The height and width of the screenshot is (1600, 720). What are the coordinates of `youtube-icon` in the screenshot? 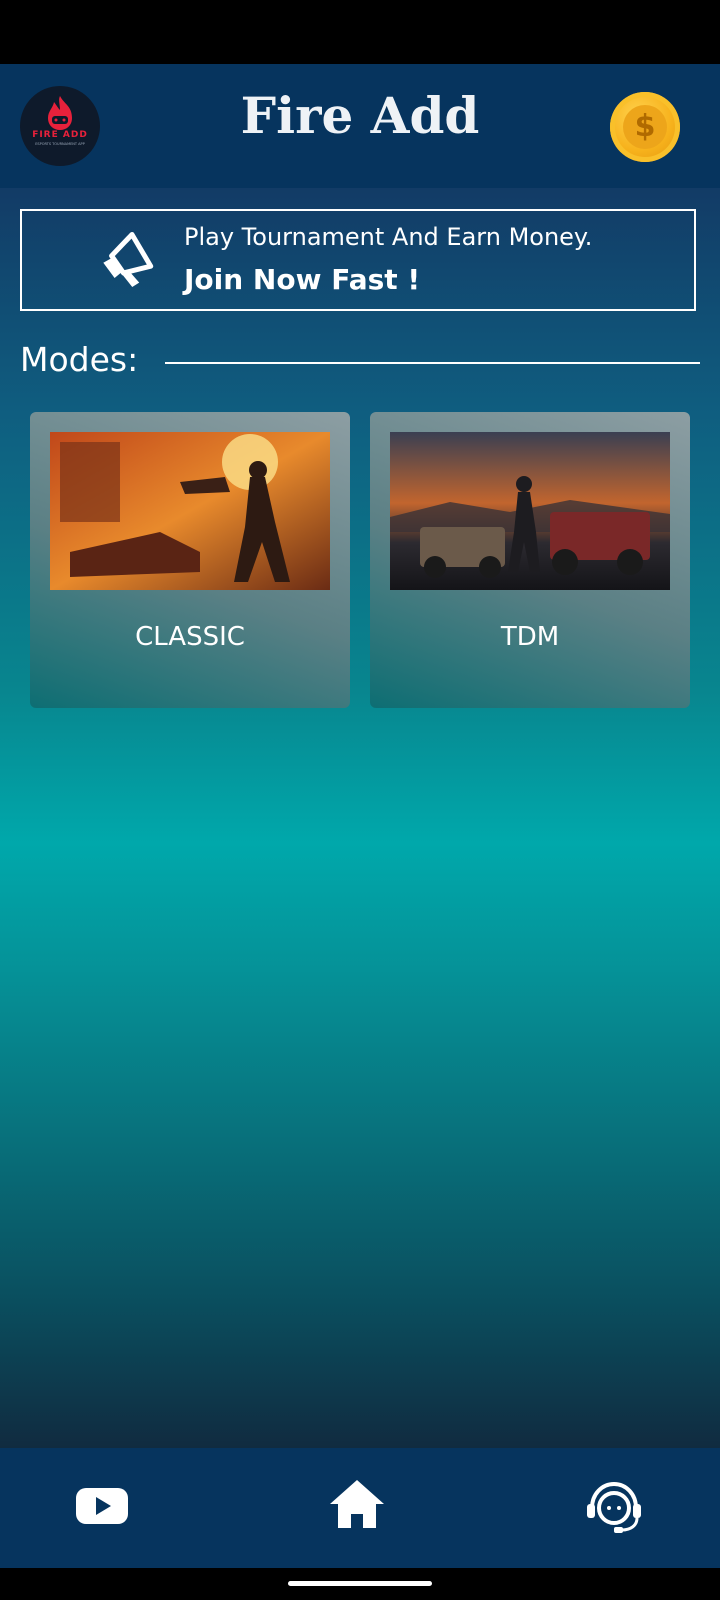 It's located at (102, 1506).